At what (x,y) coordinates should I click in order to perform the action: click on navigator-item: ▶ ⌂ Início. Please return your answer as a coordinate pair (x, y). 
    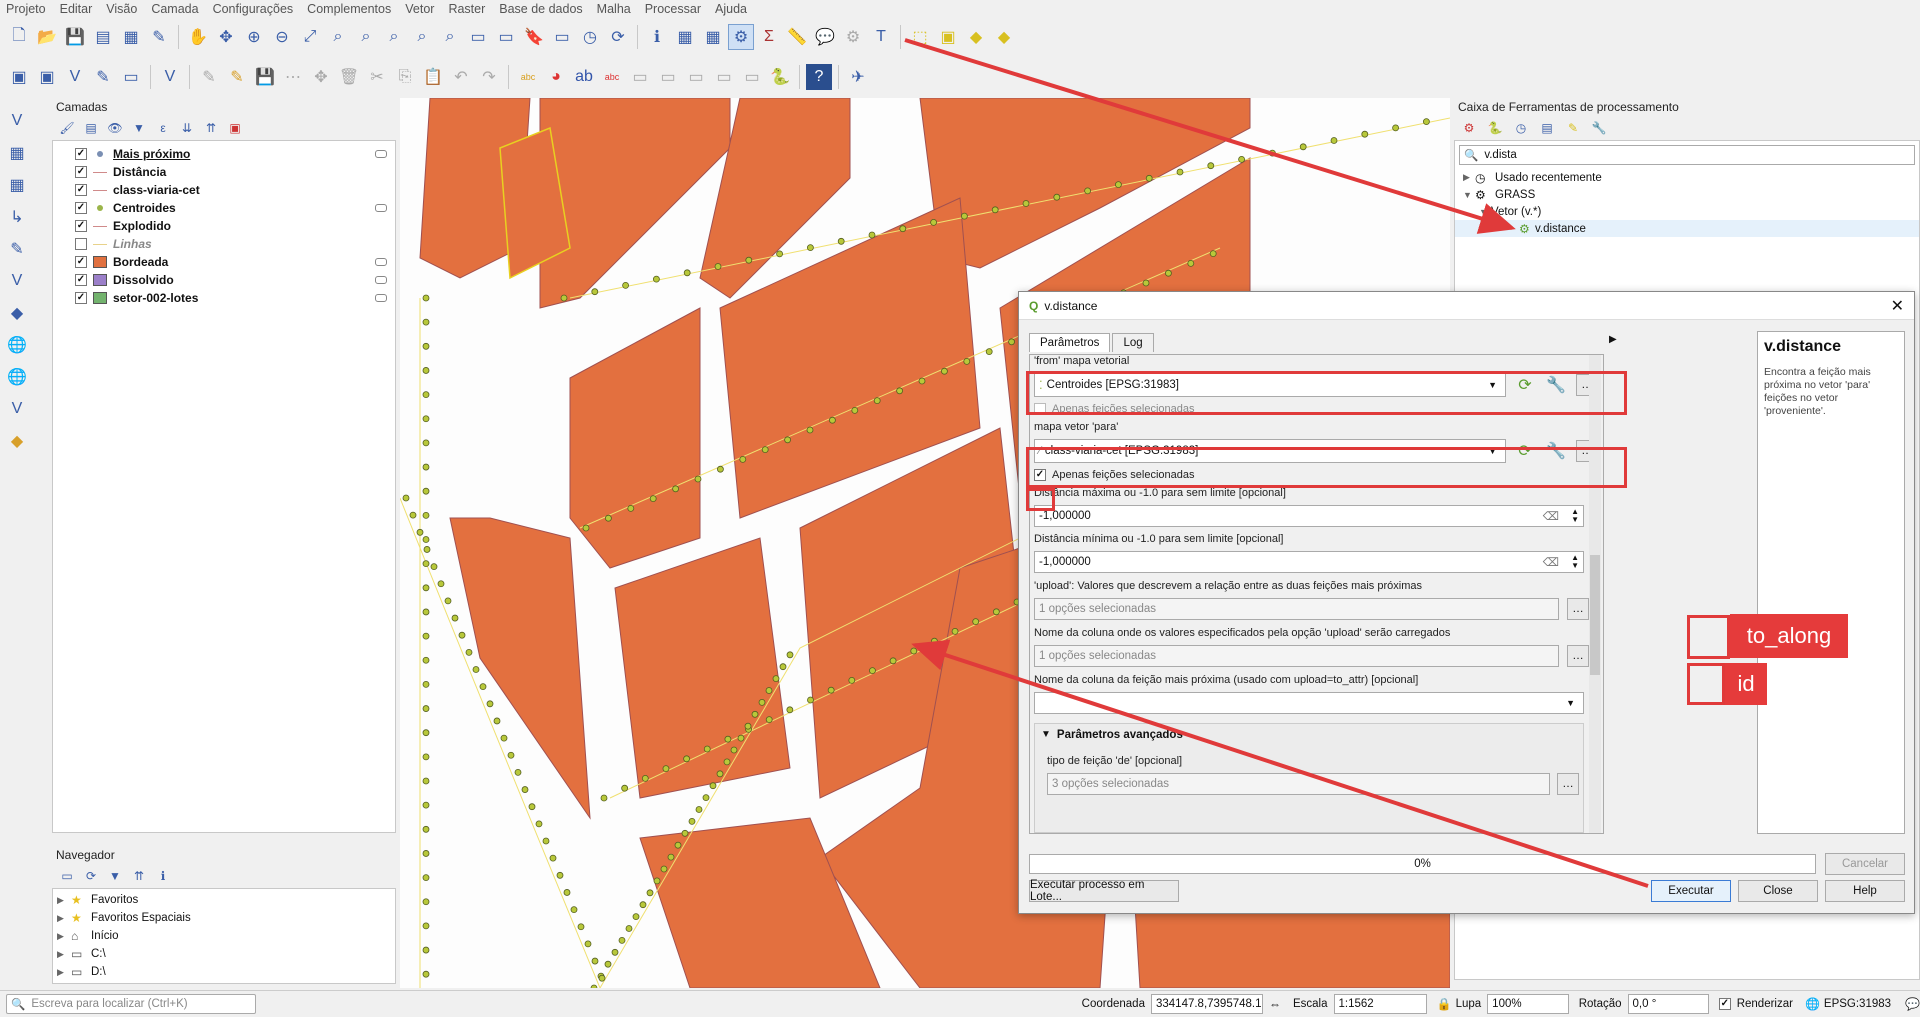
    Looking at the image, I should click on (224, 936).